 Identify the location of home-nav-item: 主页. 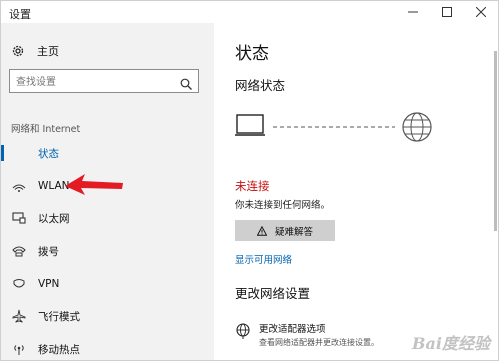
(35, 51).